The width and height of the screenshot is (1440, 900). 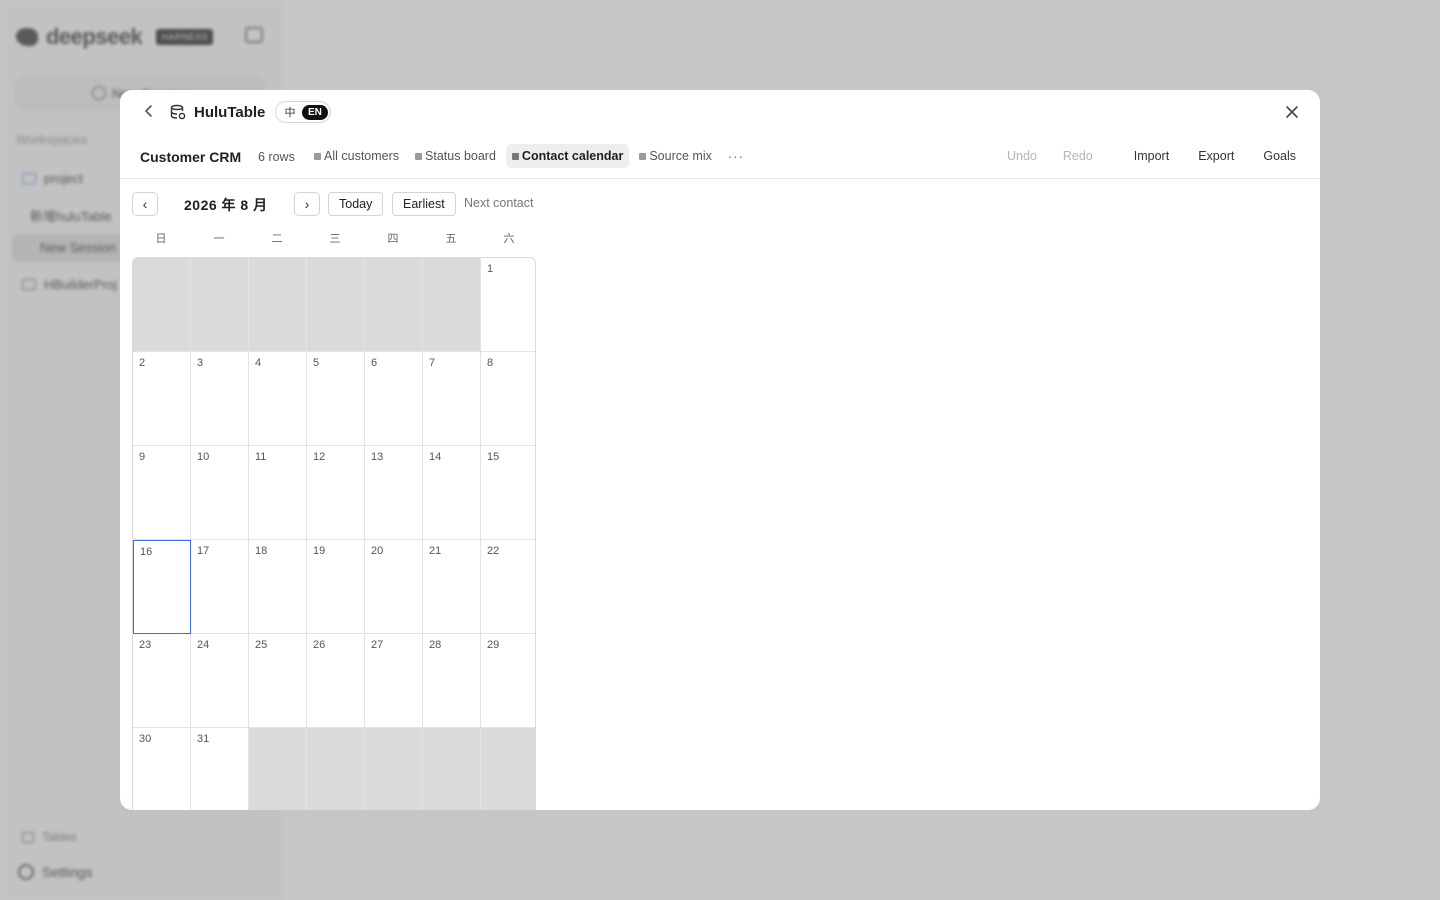 I want to click on calendar-day-cell: 25, so click(x=278, y=681).